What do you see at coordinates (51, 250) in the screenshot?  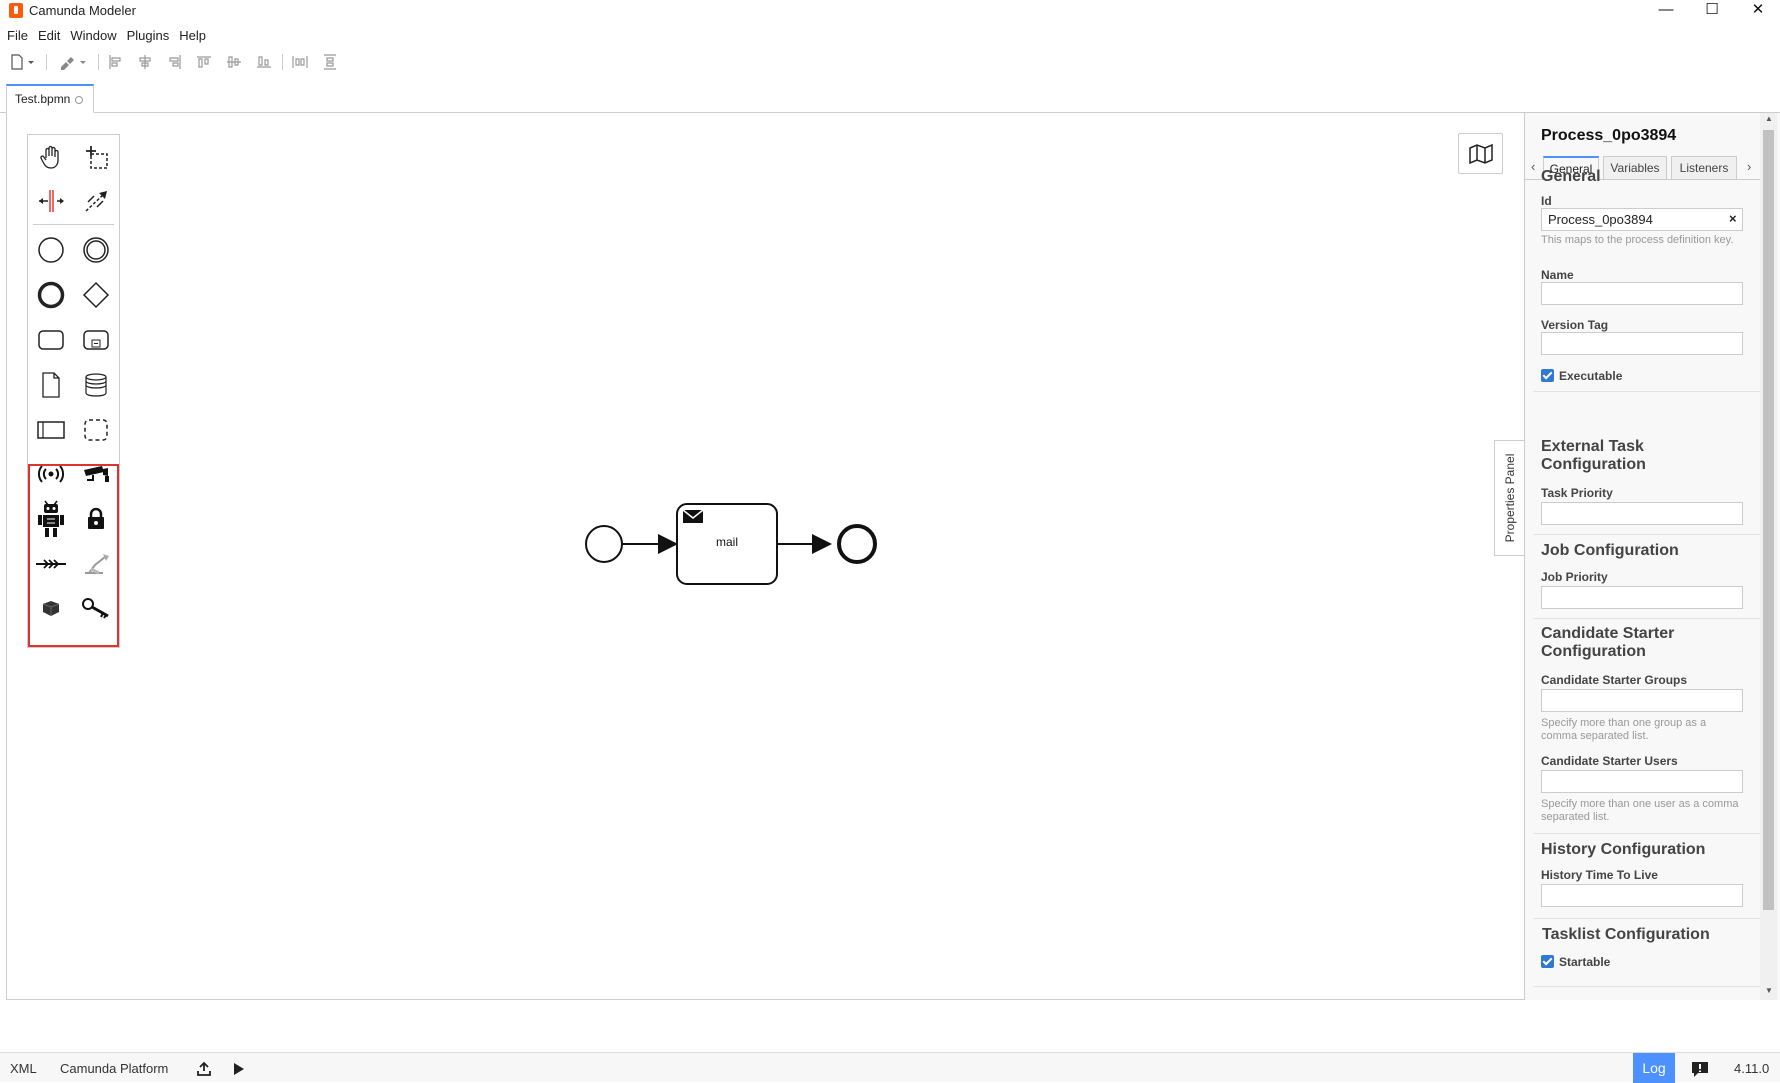 I see `start-event-icon` at bounding box center [51, 250].